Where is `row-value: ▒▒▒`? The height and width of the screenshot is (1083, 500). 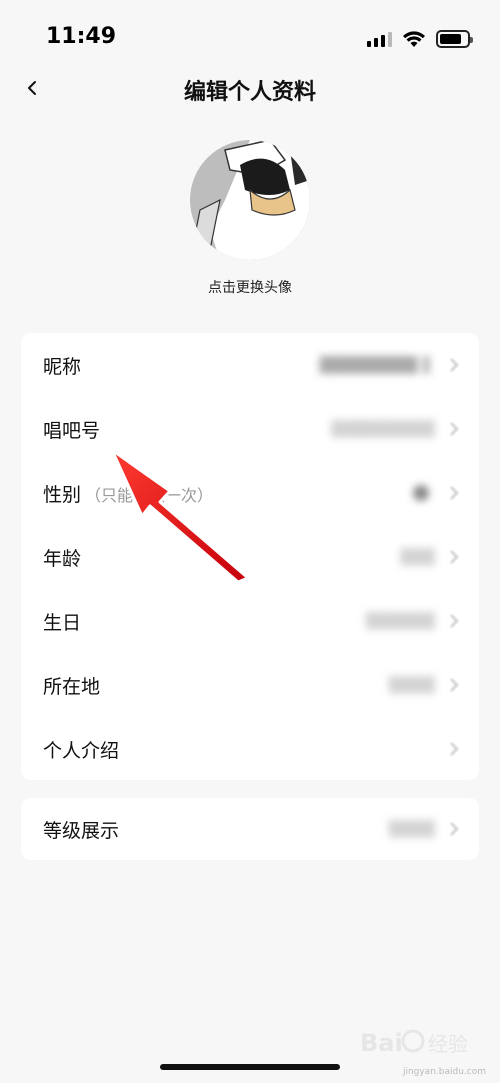
row-value: ▒▒▒ is located at coordinates (417, 557).